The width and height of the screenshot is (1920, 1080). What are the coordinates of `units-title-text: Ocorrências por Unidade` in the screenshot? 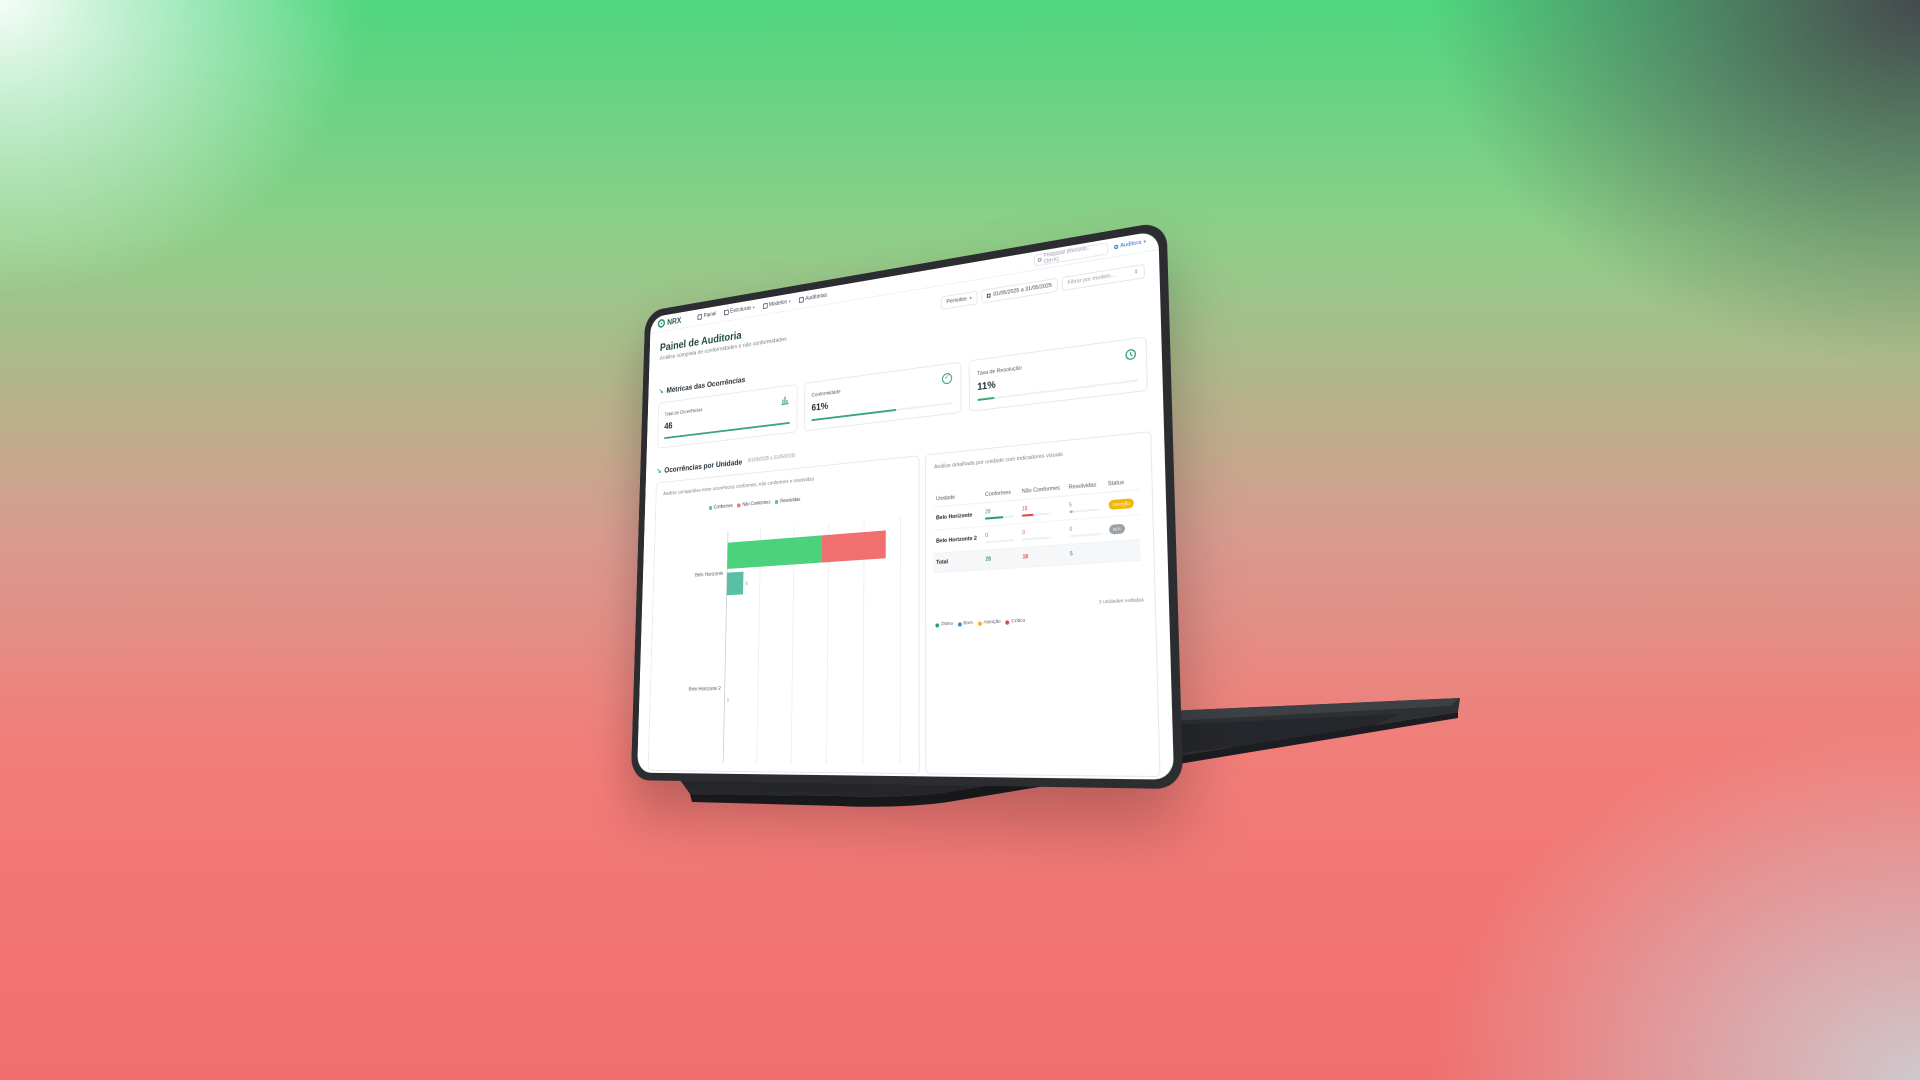 It's located at (703, 466).